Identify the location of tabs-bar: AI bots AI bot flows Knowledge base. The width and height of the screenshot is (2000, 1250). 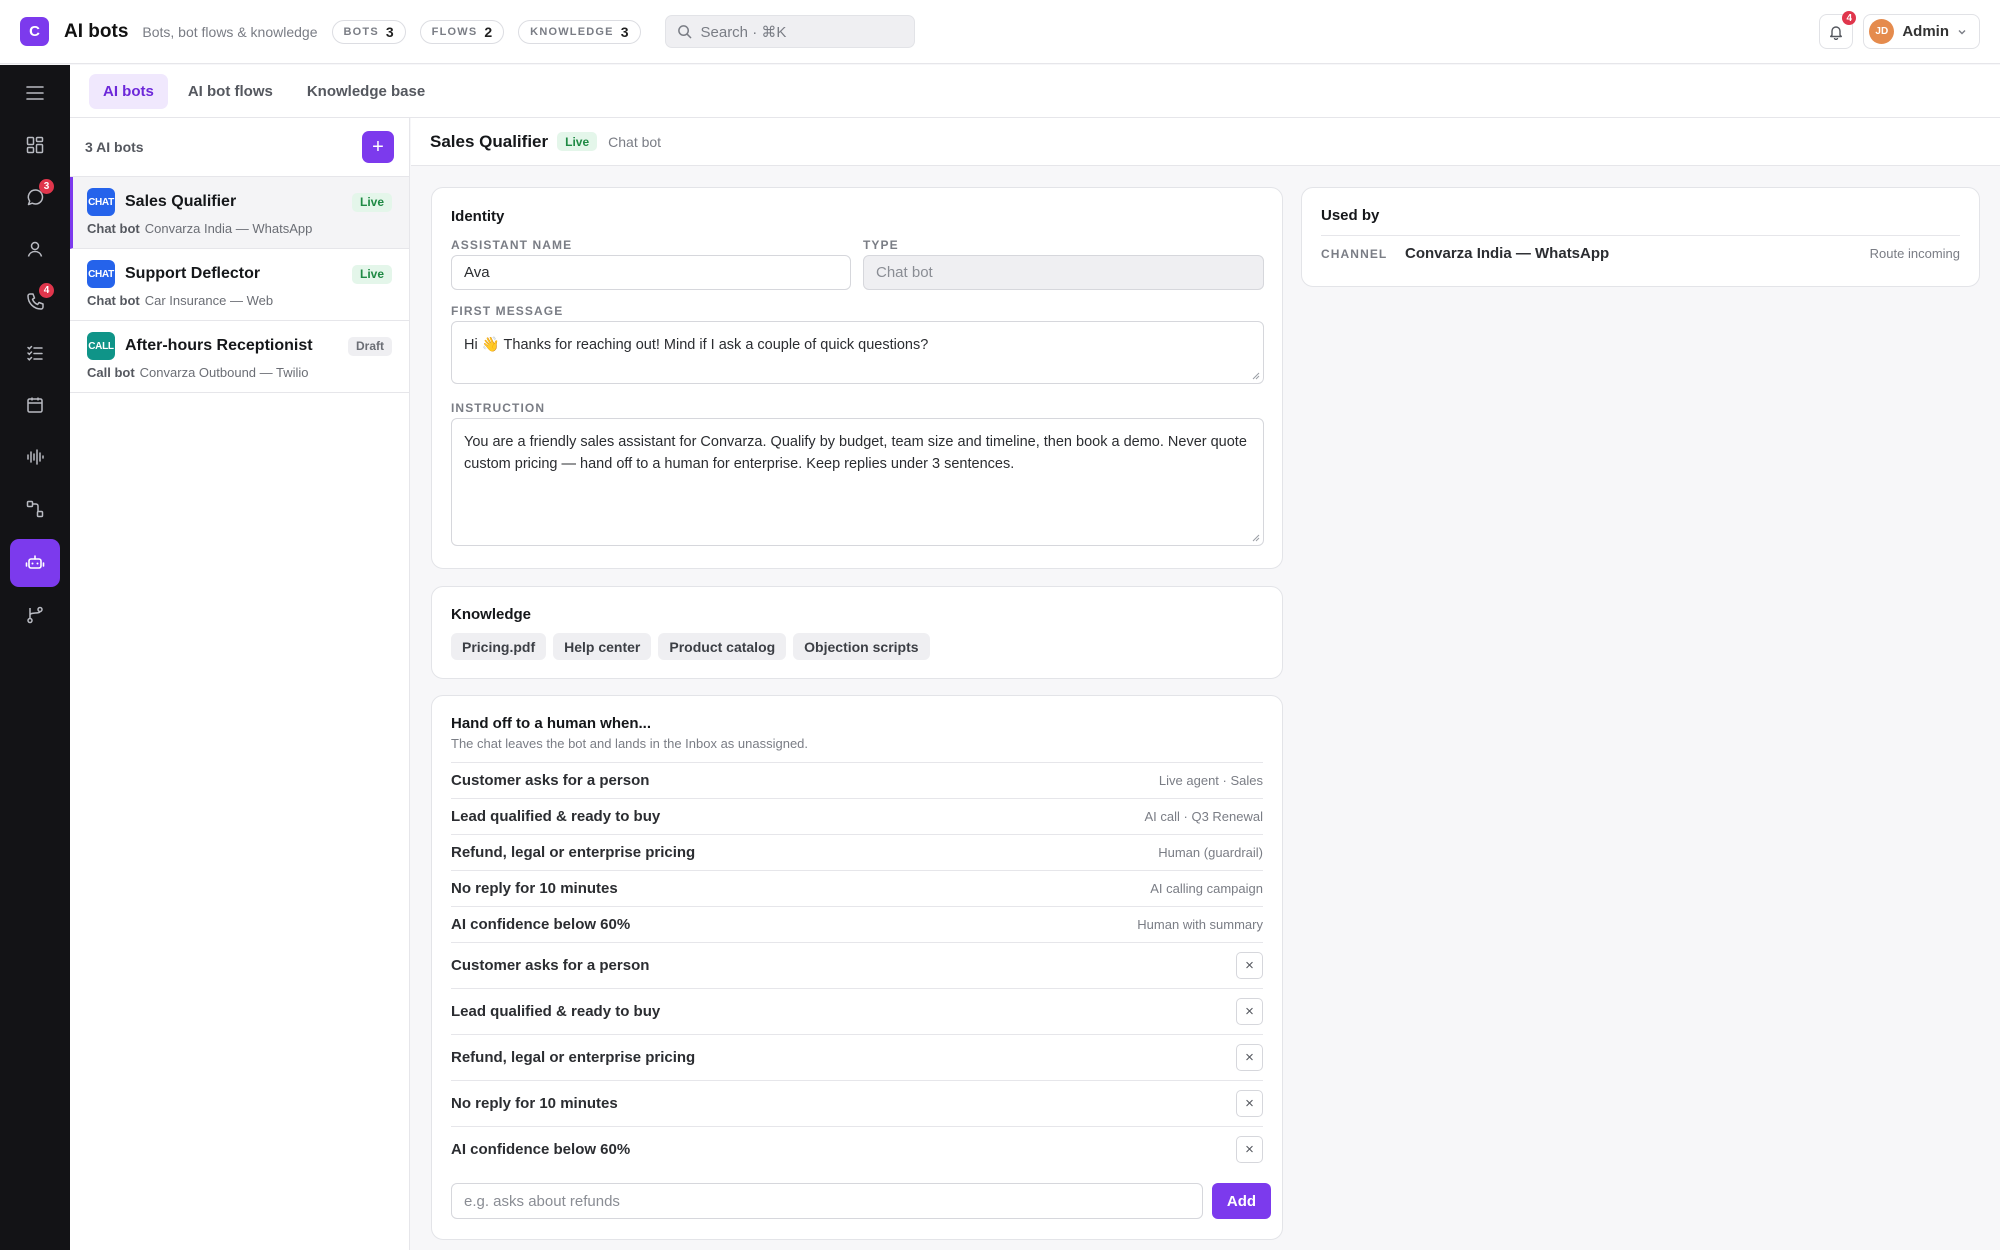
(1035, 91).